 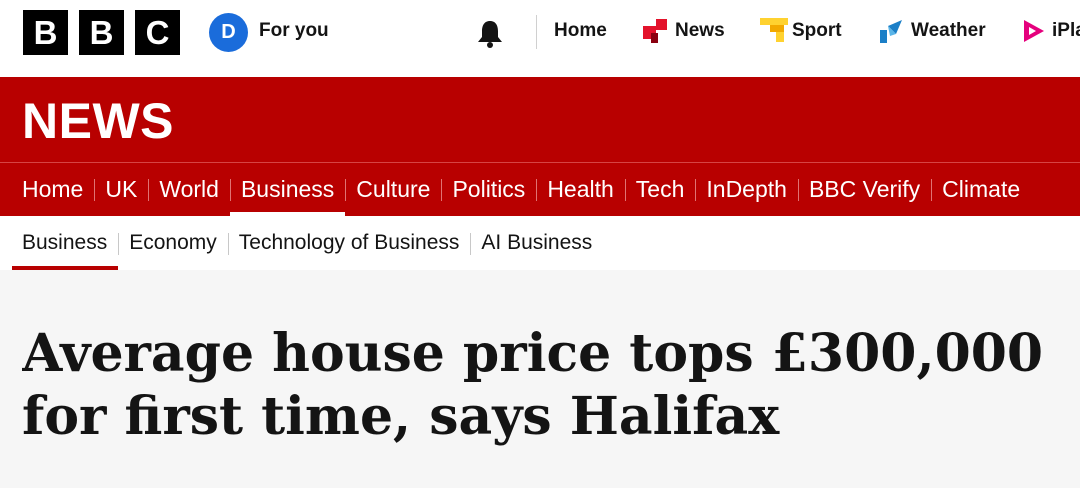 I want to click on global-nav-weather: Weather, so click(x=948, y=31).